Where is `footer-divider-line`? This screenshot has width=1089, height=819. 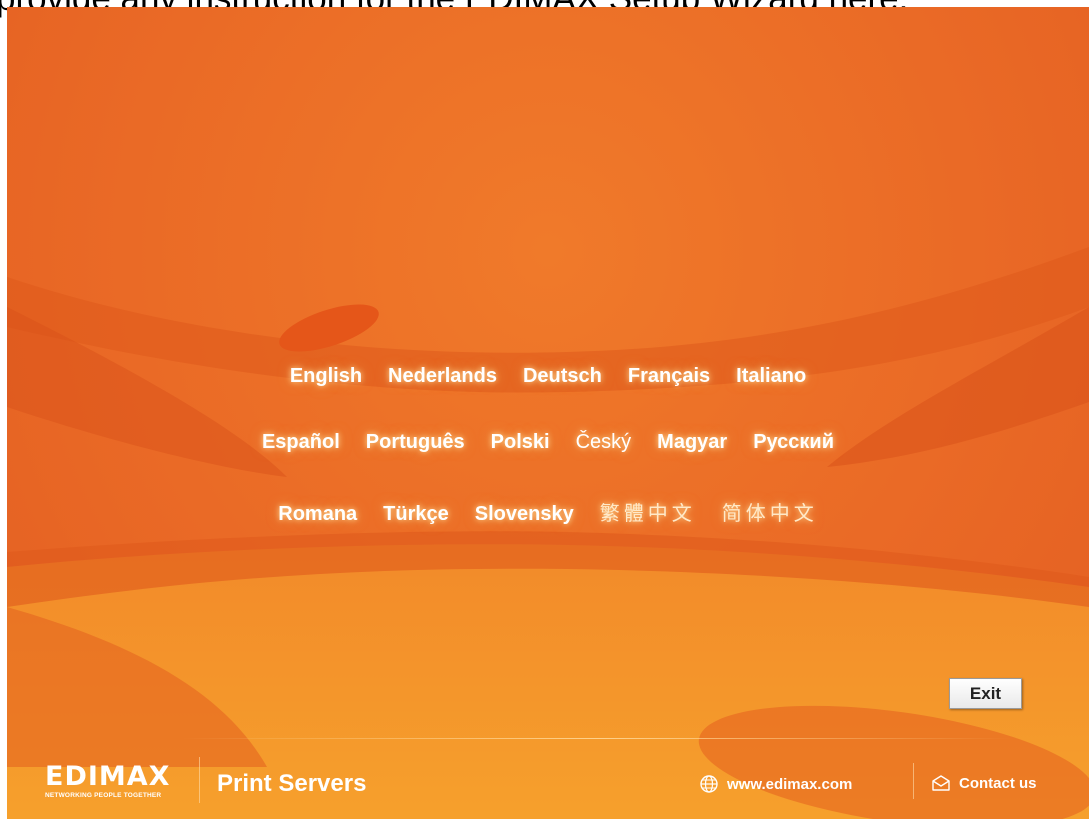 footer-divider-line is located at coordinates (597, 738).